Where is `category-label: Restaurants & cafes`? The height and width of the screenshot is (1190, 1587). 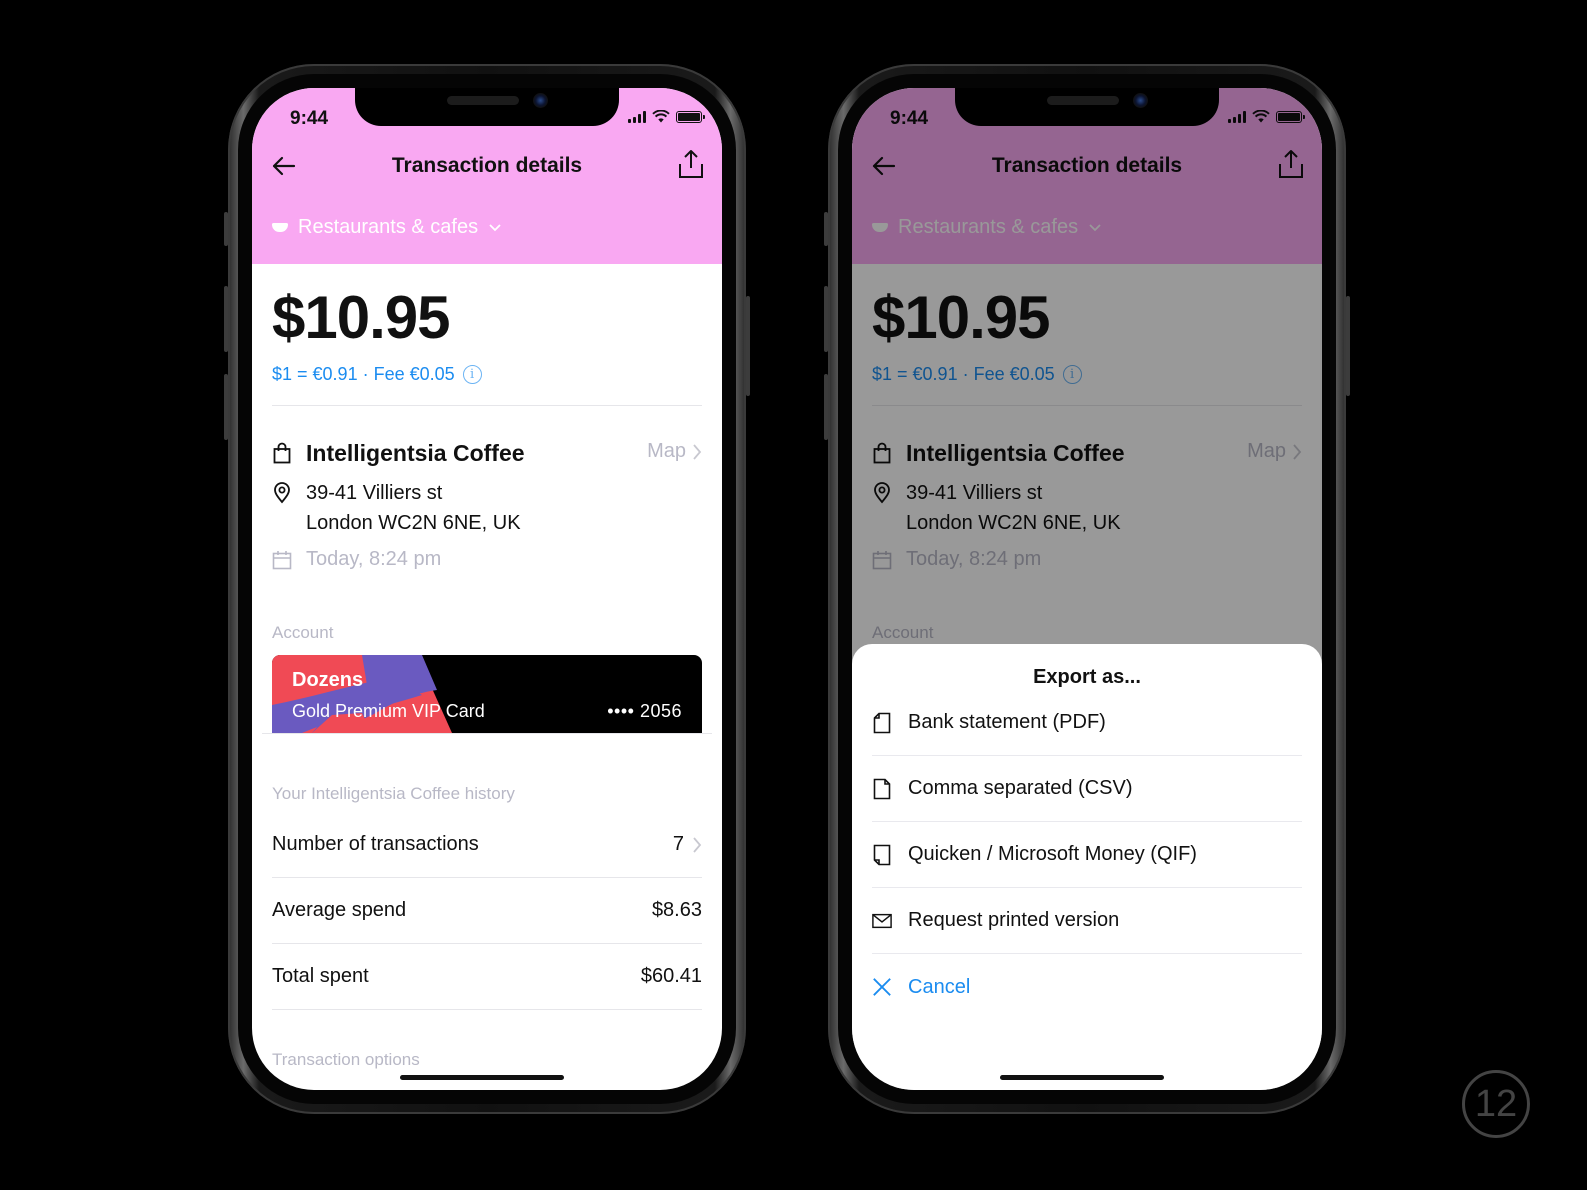
category-label: Restaurants & cafes is located at coordinates (388, 227).